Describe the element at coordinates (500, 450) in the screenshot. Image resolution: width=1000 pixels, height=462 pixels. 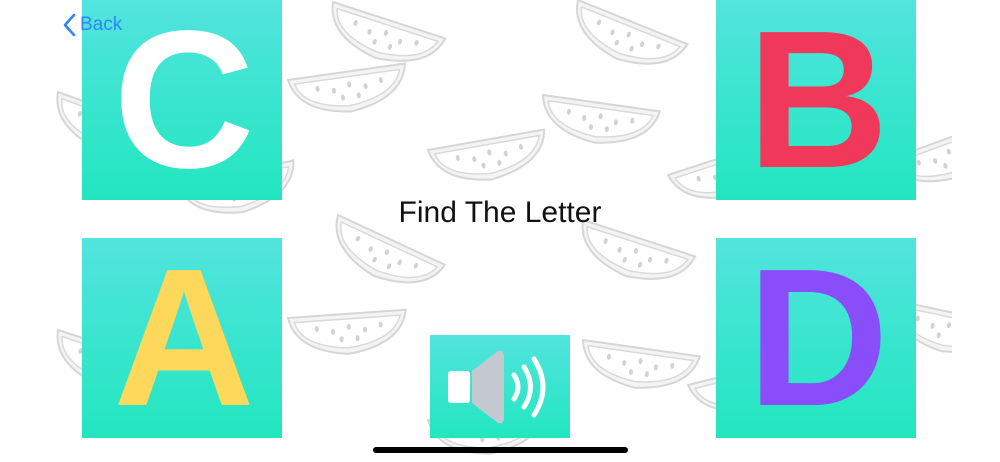
I see `home-indicator` at that location.